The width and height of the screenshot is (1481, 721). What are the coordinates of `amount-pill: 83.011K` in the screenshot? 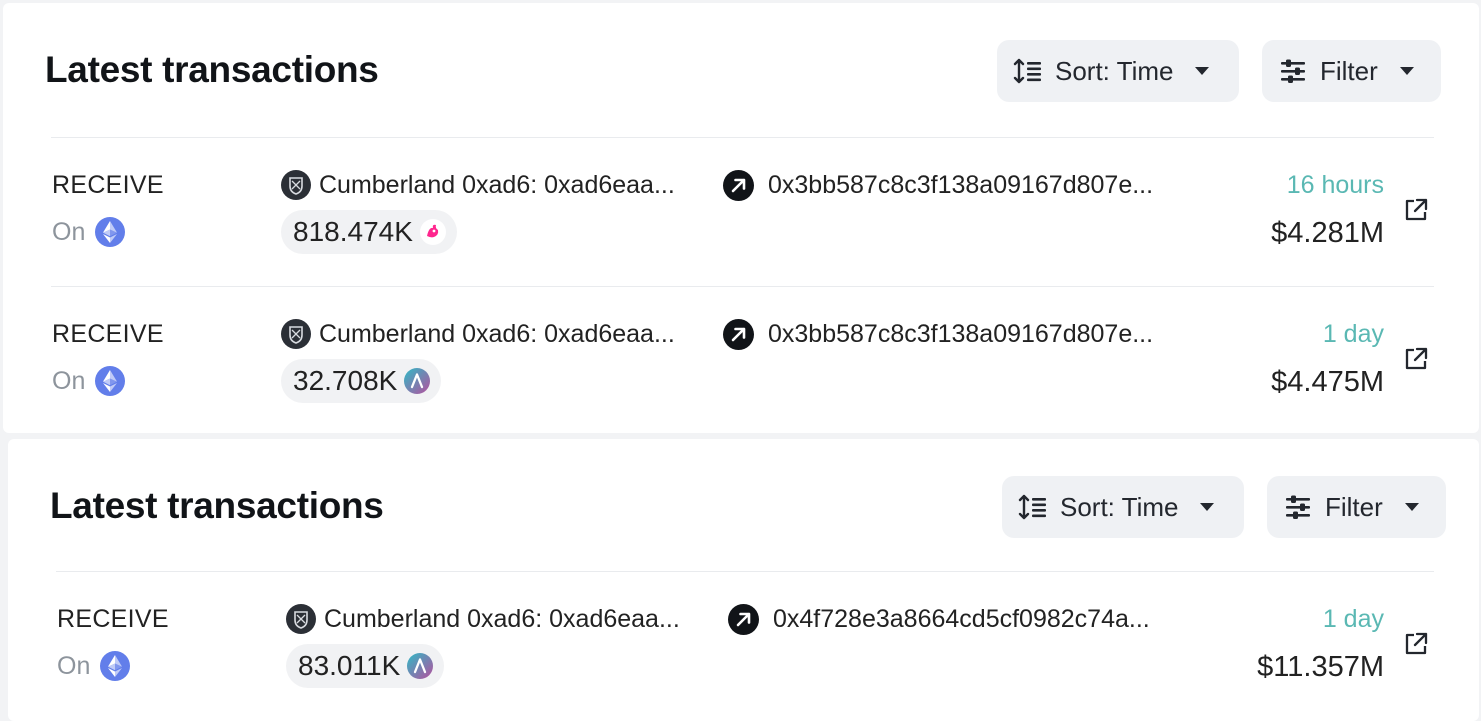 It's located at (365, 666).